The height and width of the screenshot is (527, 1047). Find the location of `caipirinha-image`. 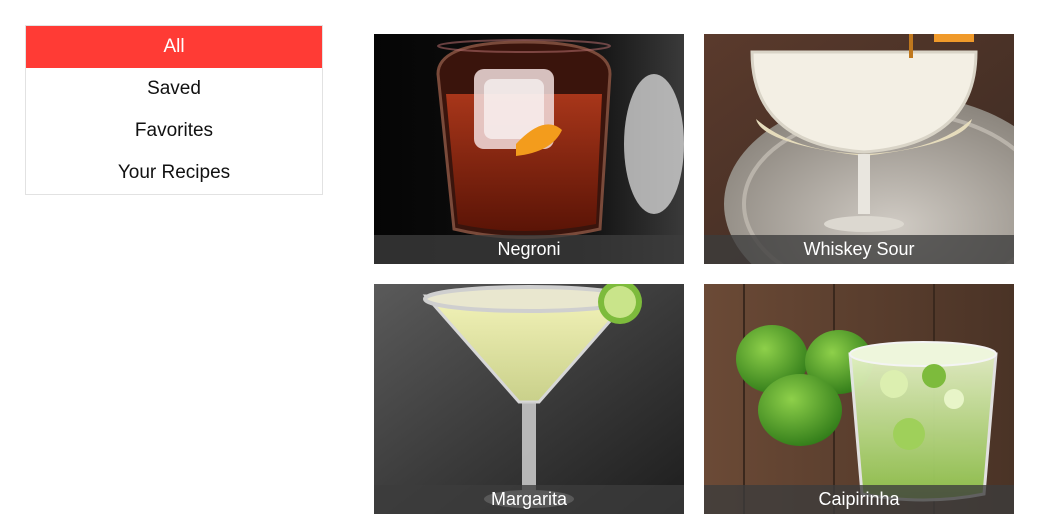

caipirinha-image is located at coordinates (859, 399).